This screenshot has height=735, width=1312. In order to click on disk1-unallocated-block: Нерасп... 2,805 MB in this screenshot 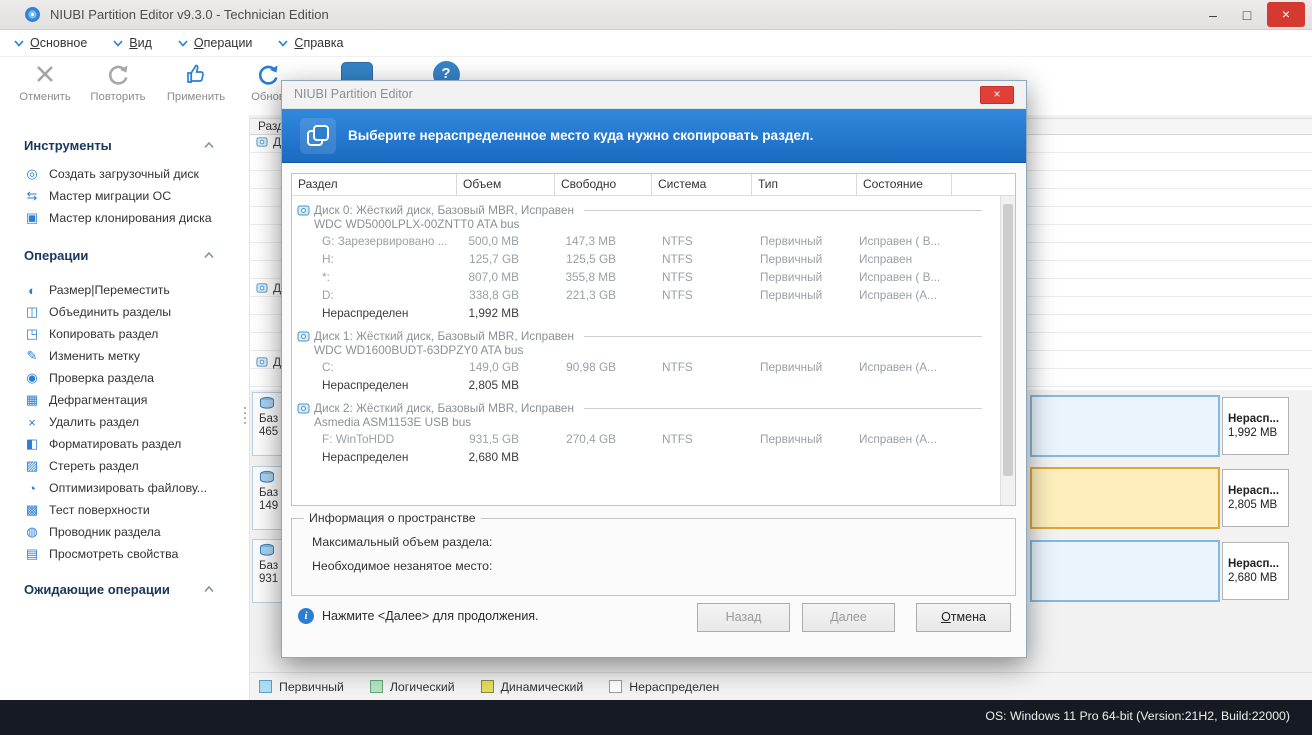, I will do `click(1255, 498)`.